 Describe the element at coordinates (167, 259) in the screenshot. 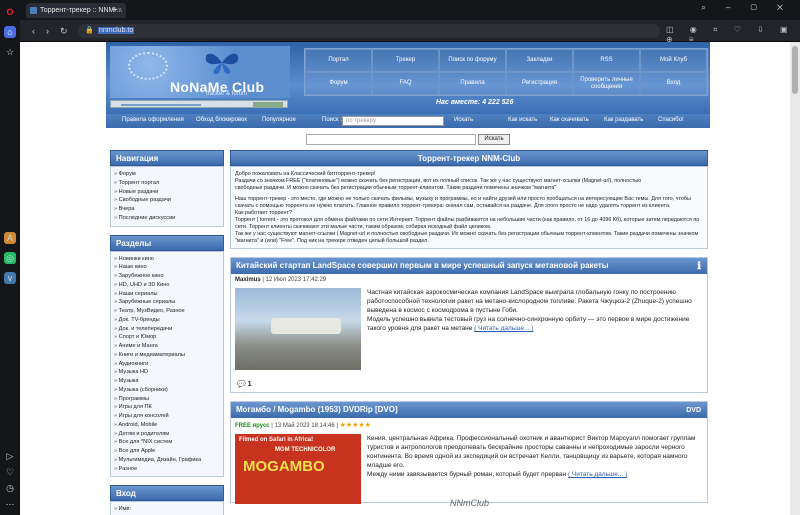

I see `section-item: Новинки кино` at that location.